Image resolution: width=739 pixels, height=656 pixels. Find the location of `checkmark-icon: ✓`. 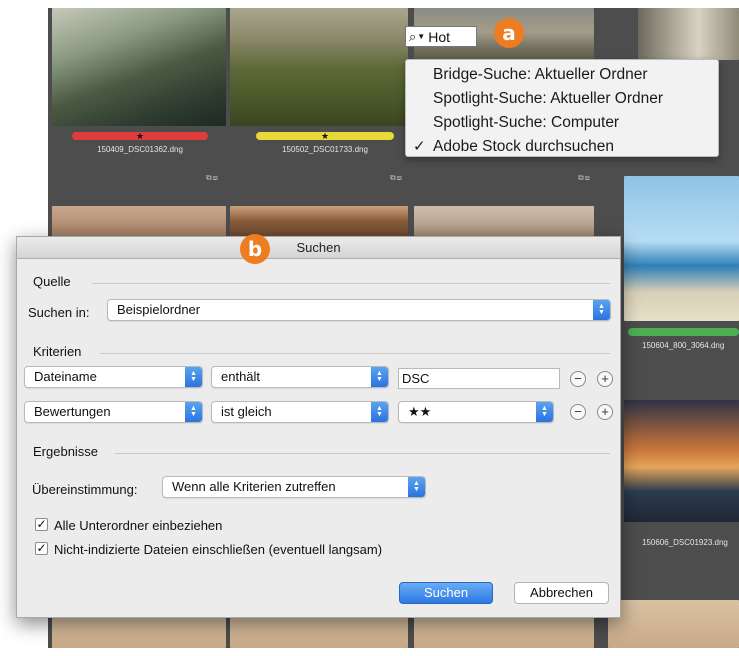

checkmark-icon: ✓ is located at coordinates (419, 146).